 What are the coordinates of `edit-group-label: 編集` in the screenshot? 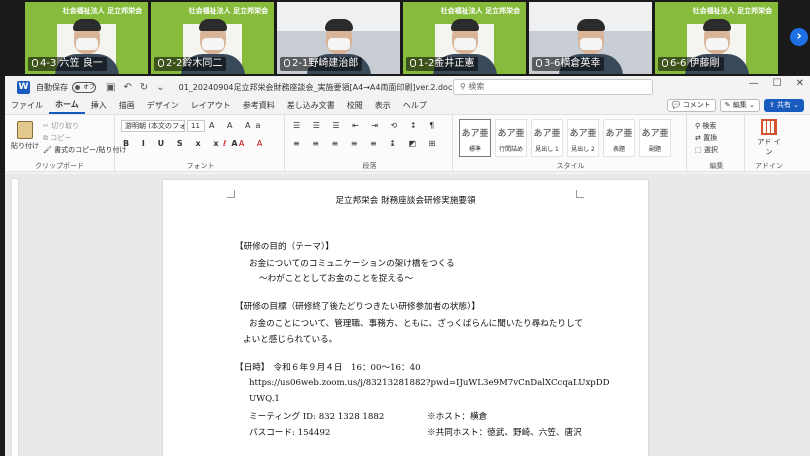 It's located at (716, 166).